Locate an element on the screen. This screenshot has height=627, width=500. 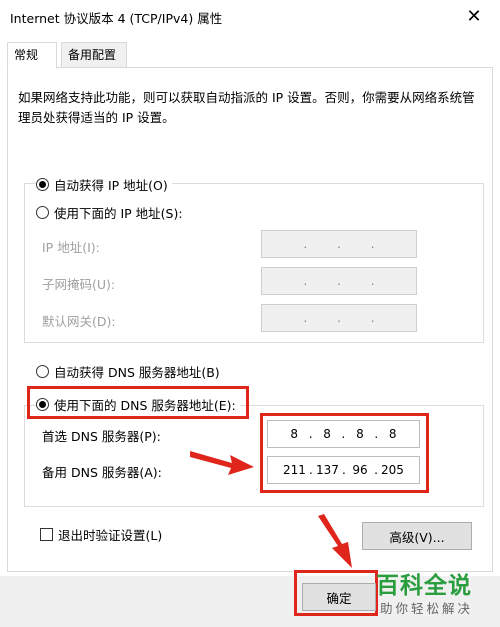
validate-on-exit-checkbox is located at coordinates (46, 534).